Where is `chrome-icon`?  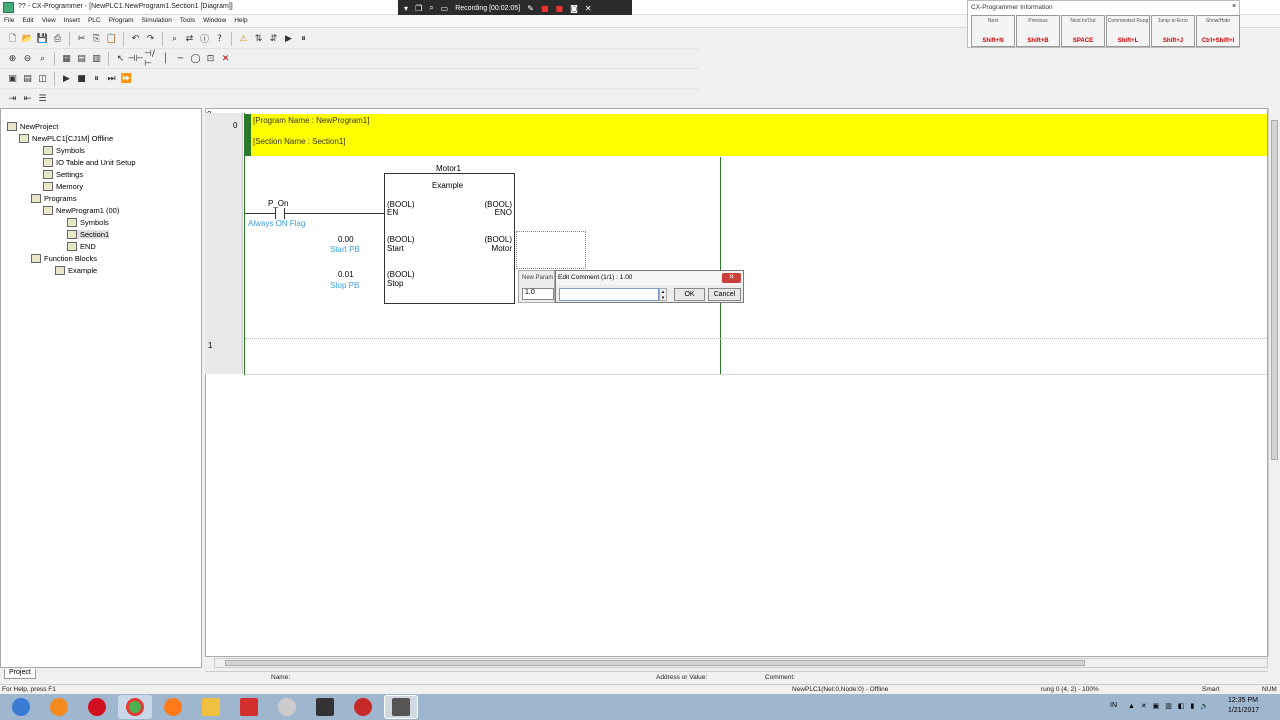
chrome-icon is located at coordinates (135, 707).